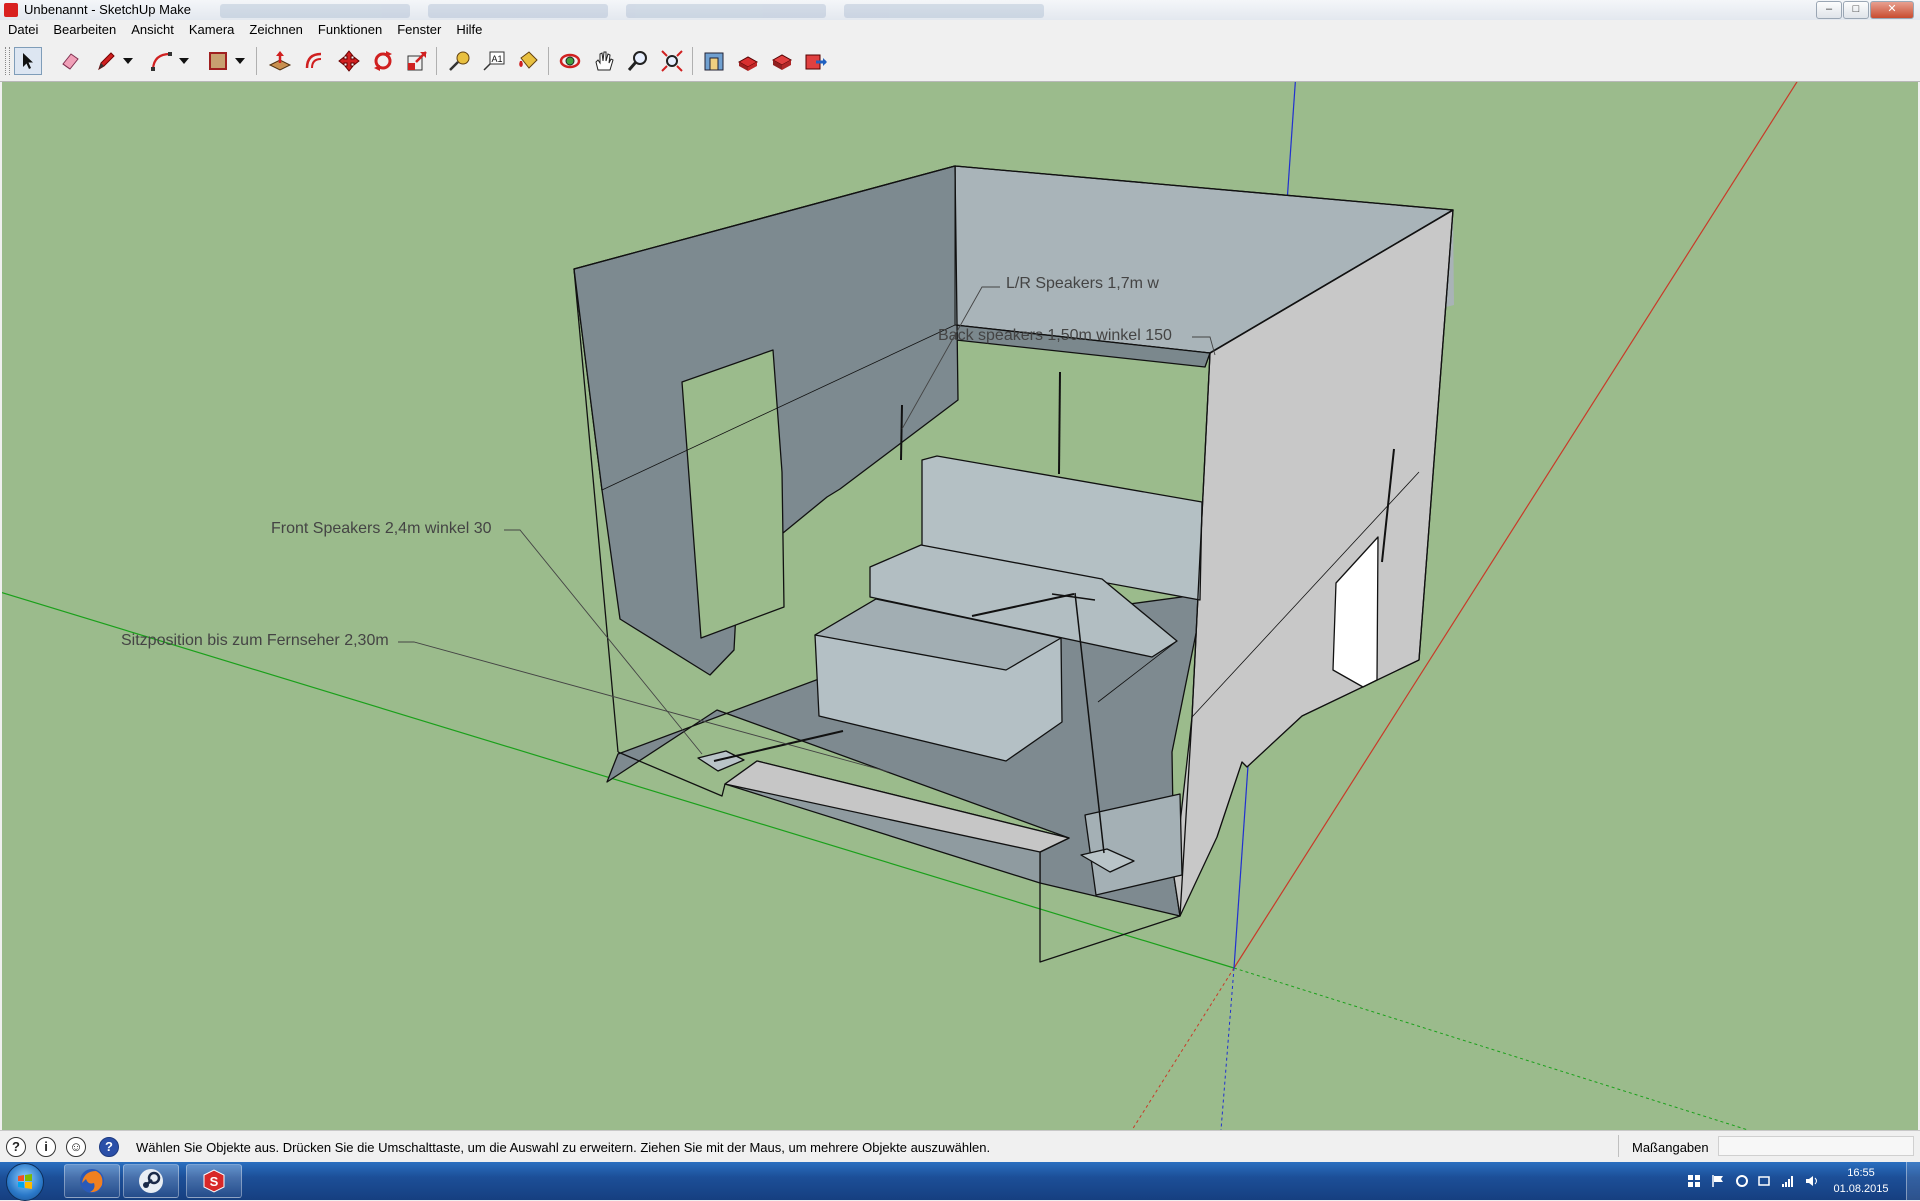  I want to click on firefox-icon, so click(92, 1181).